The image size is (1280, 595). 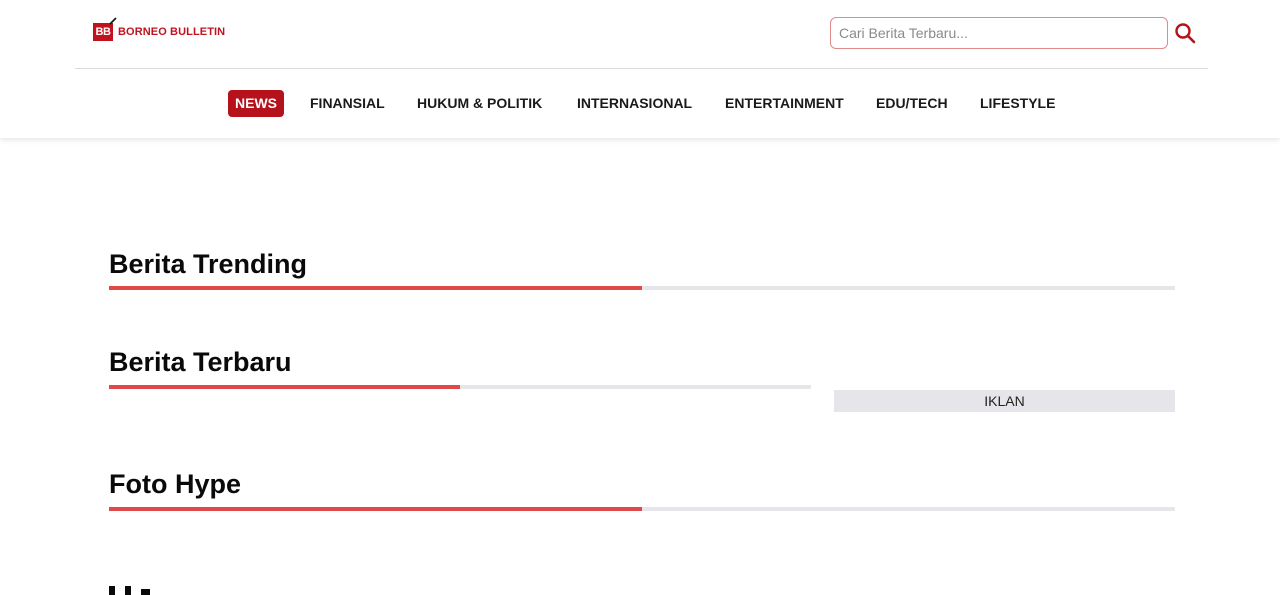 I want to click on nav-item-hukum-politik: HUKUM & POLITIK, so click(x=479, y=103).